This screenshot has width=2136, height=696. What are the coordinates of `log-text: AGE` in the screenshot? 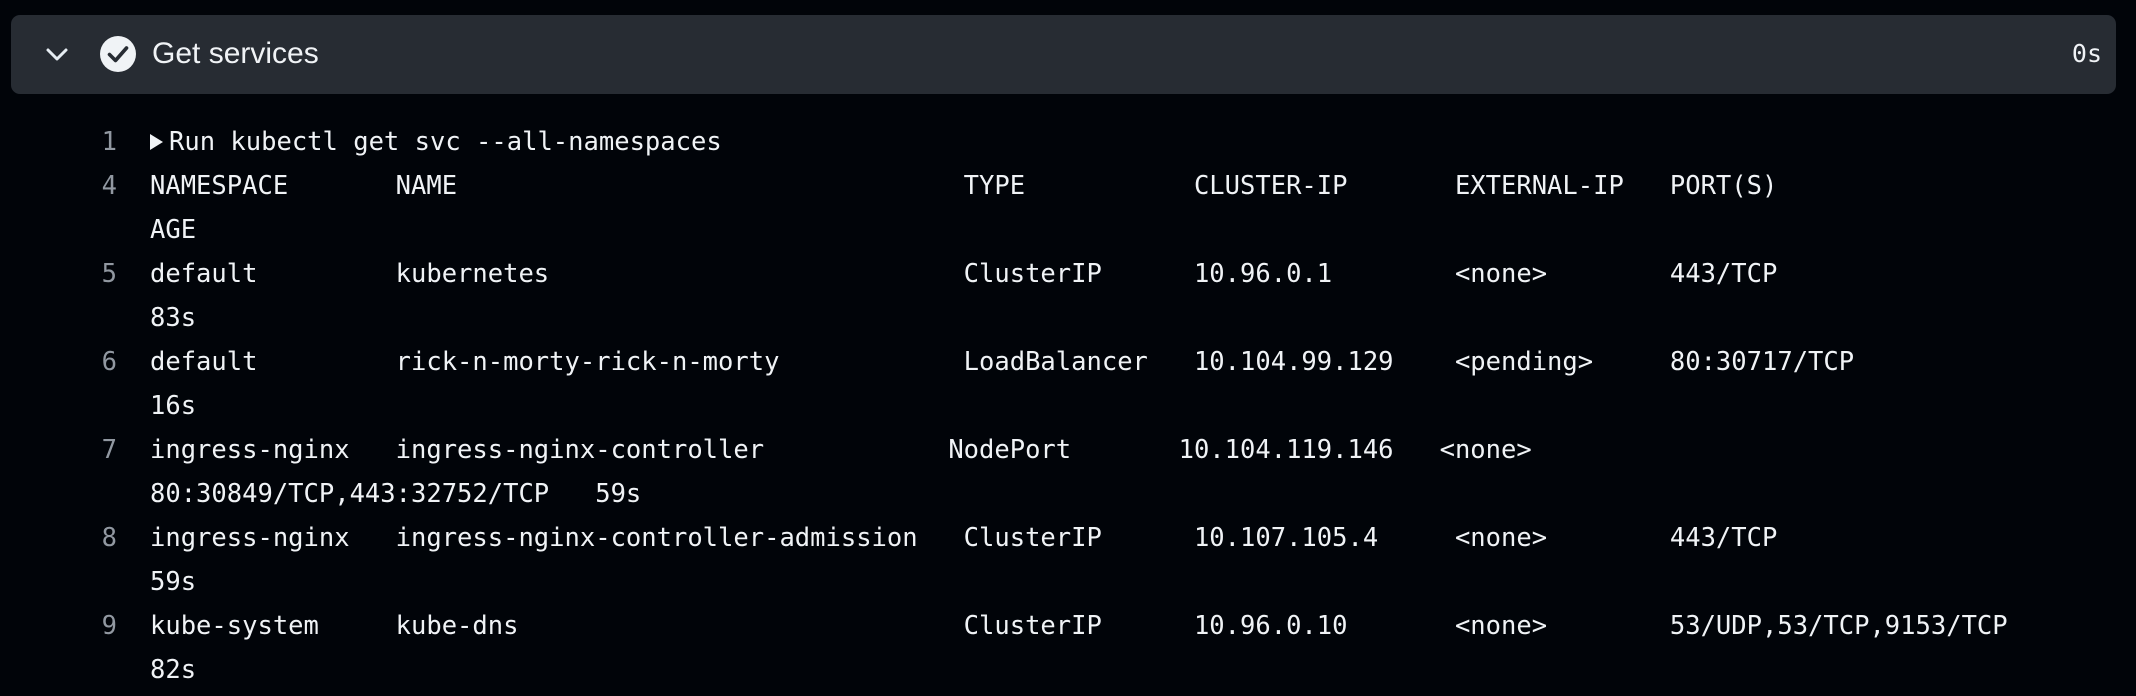 It's located at (173, 230).